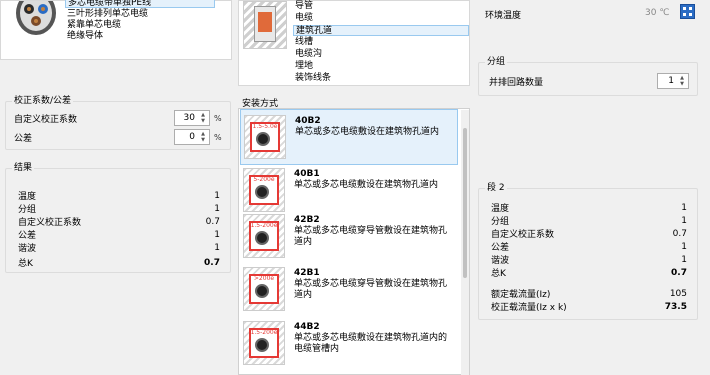  I want to click on install-method-thumbnail: 1.5-5.0e, so click(265, 137).